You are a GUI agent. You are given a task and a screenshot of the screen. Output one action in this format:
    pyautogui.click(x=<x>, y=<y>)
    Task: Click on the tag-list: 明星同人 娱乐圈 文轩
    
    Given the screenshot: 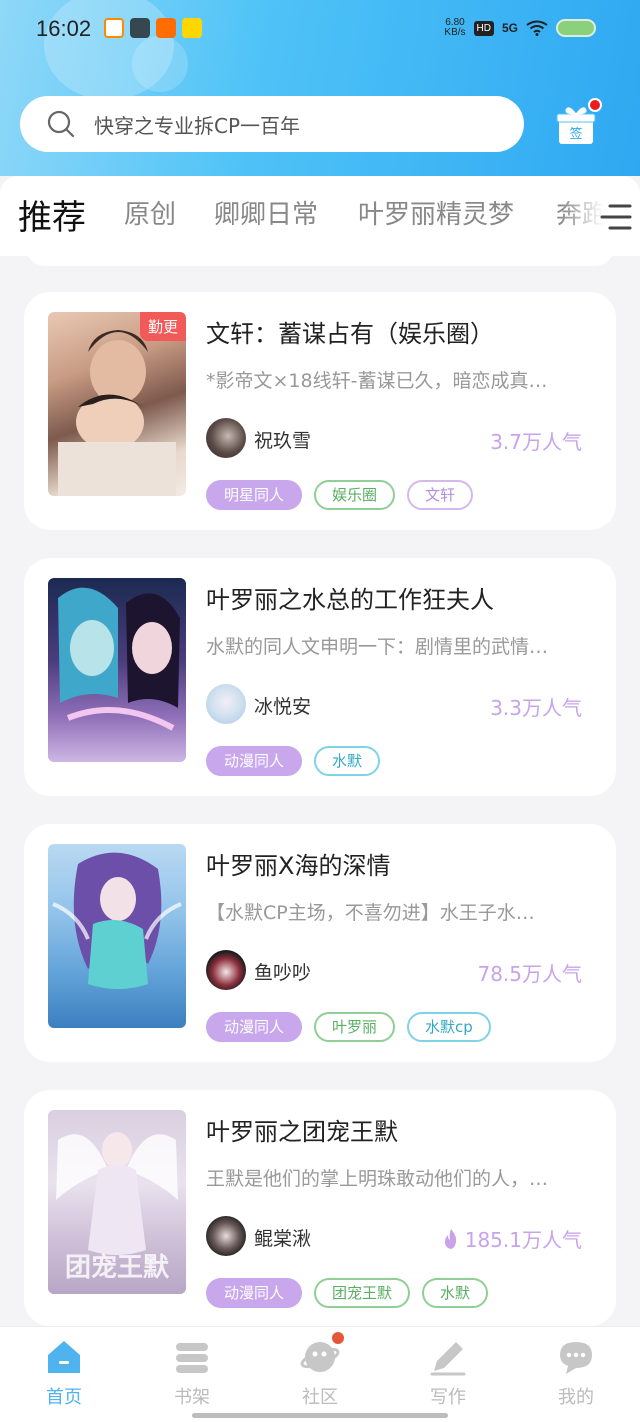 What is the action you would take?
    pyautogui.click(x=340, y=495)
    